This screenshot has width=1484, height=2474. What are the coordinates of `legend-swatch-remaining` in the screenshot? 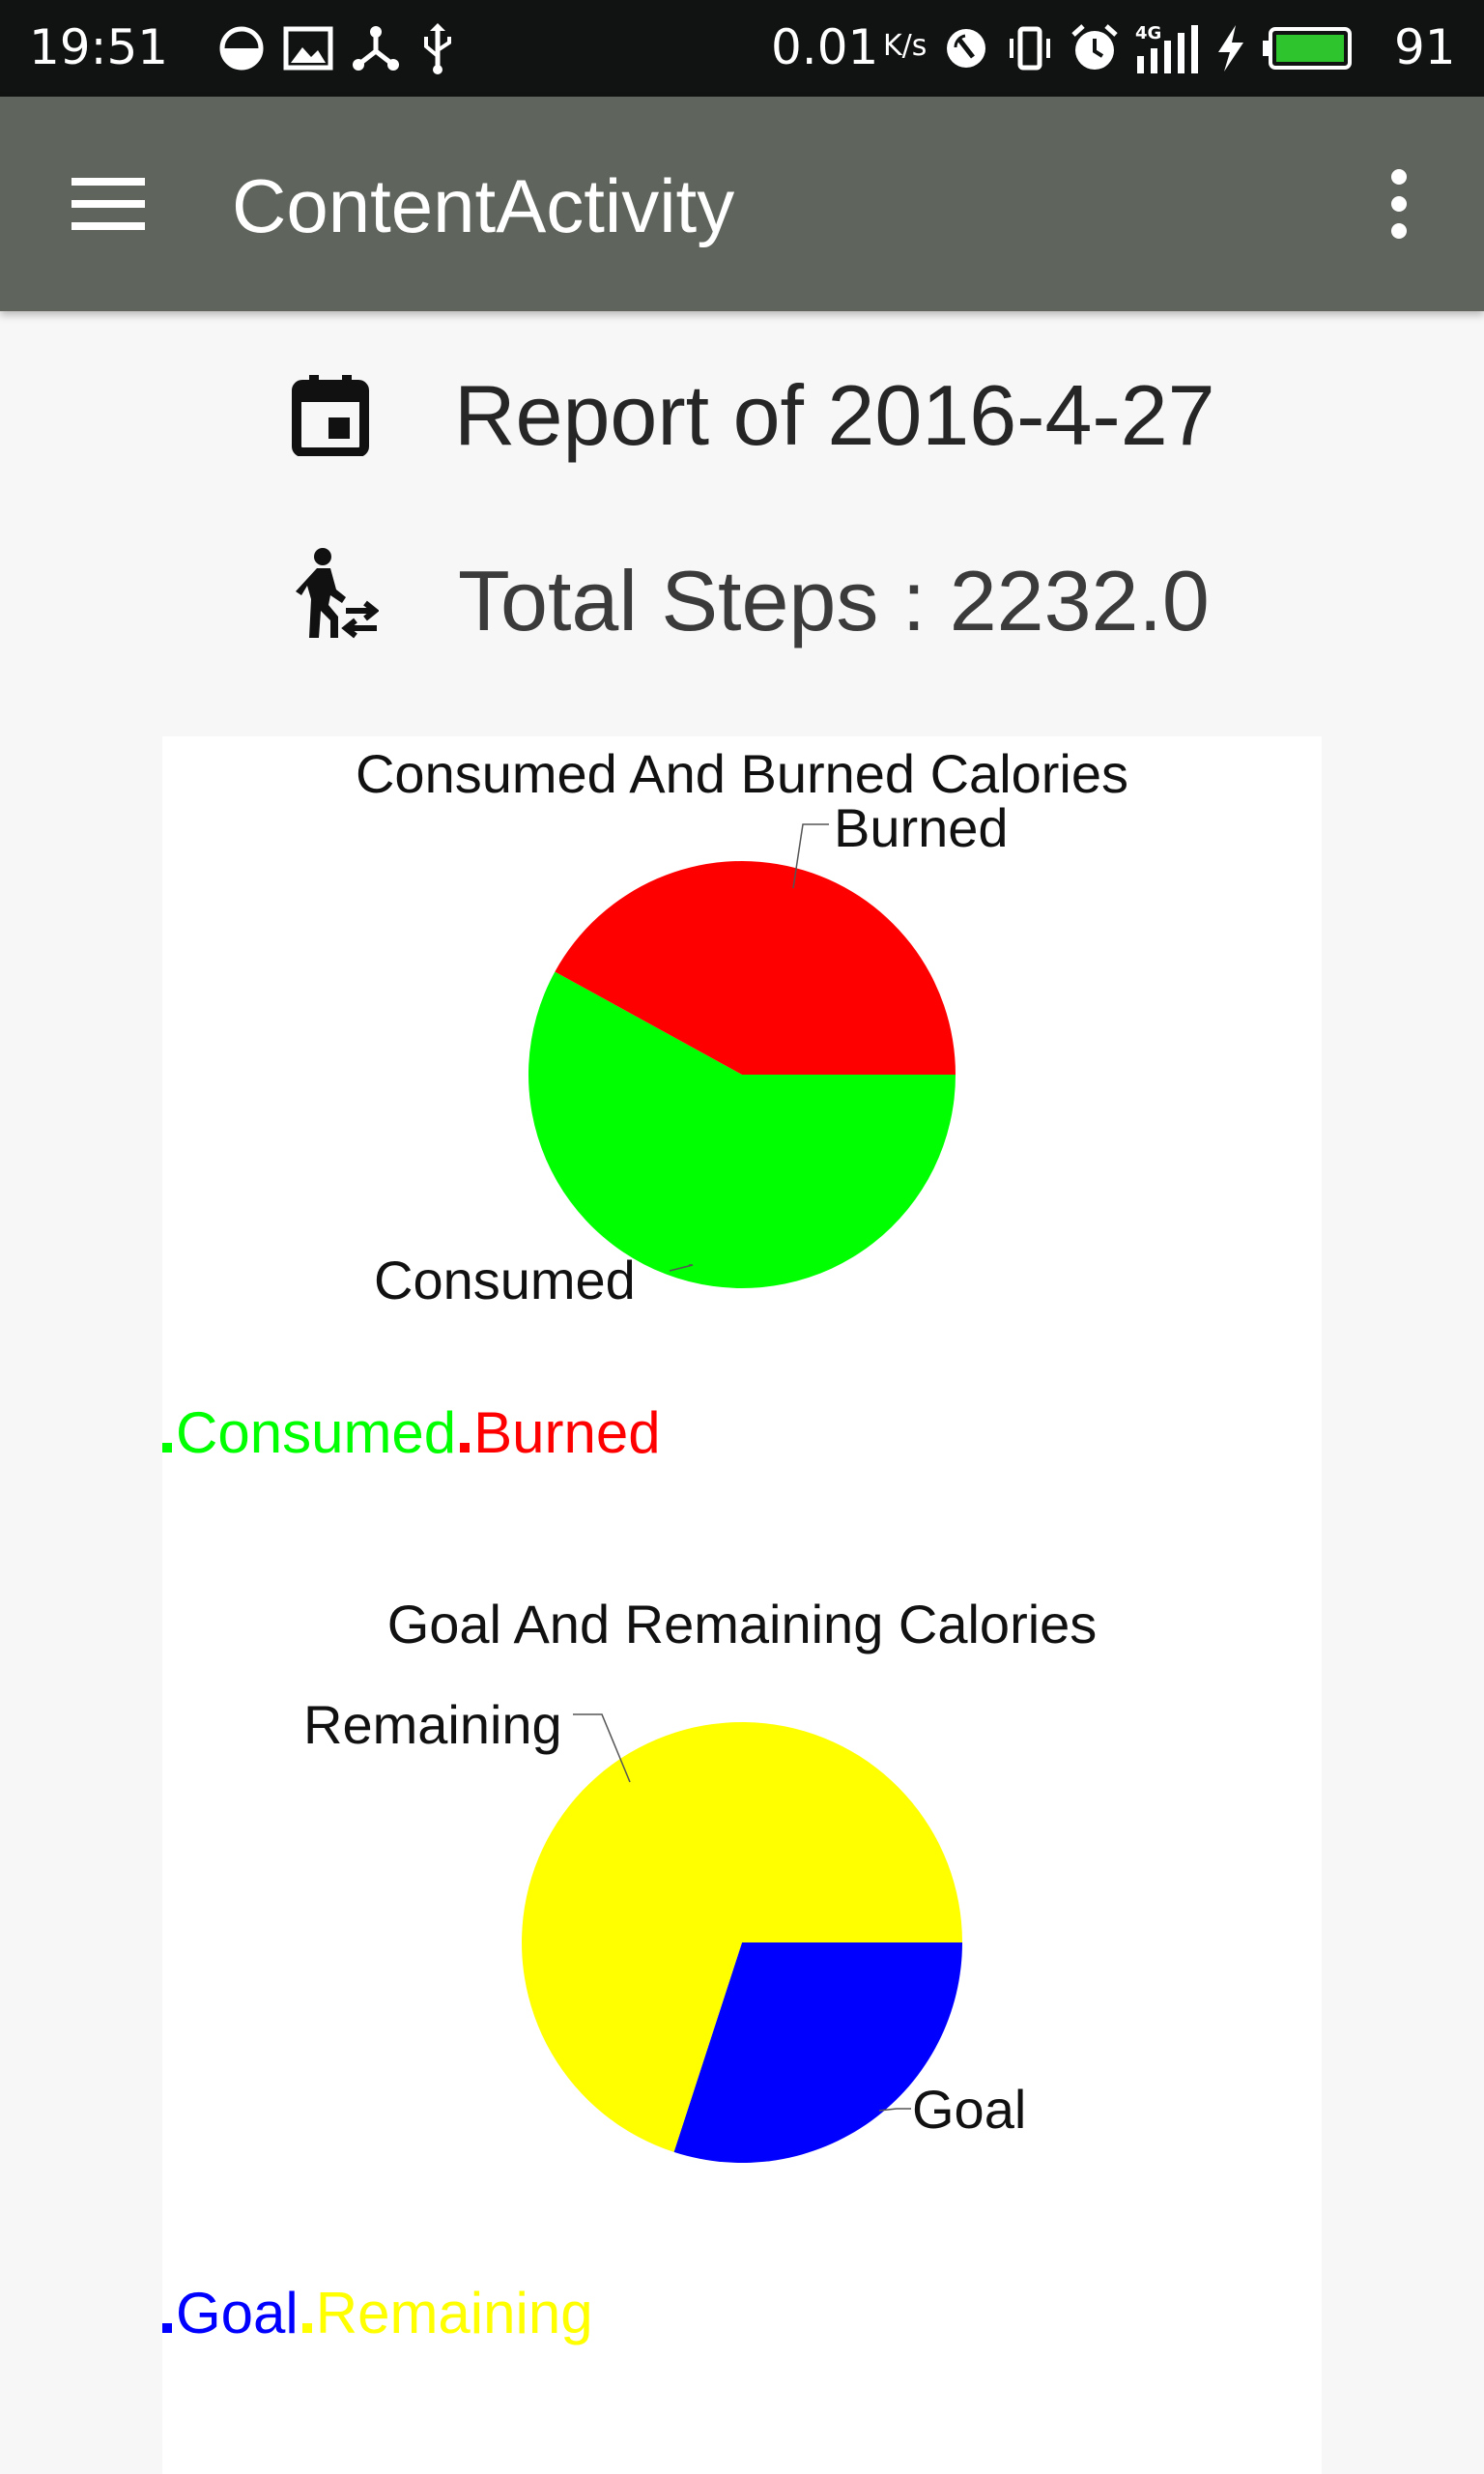 It's located at (306, 2328).